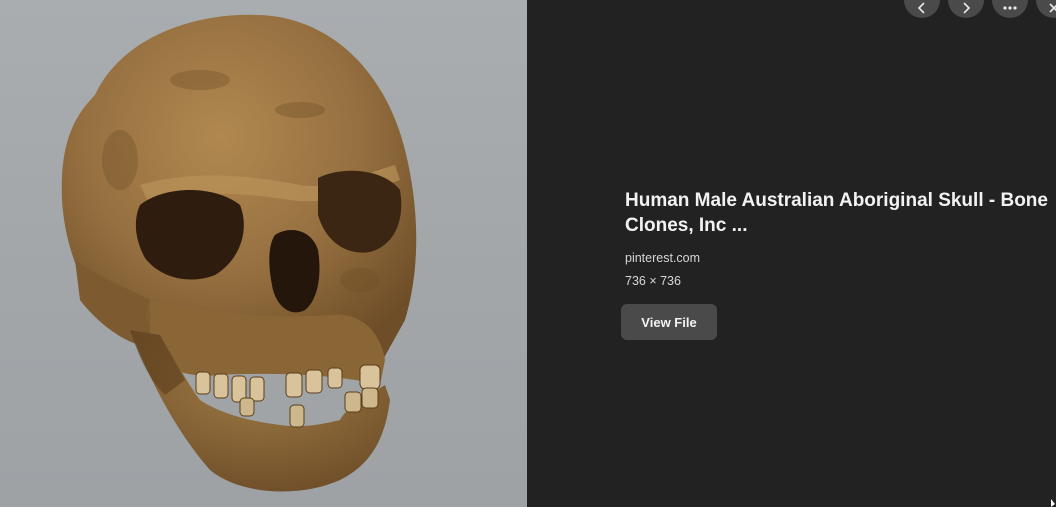 The width and height of the screenshot is (1056, 507). What do you see at coordinates (1052, 8) in the screenshot?
I see `close-icon` at bounding box center [1052, 8].